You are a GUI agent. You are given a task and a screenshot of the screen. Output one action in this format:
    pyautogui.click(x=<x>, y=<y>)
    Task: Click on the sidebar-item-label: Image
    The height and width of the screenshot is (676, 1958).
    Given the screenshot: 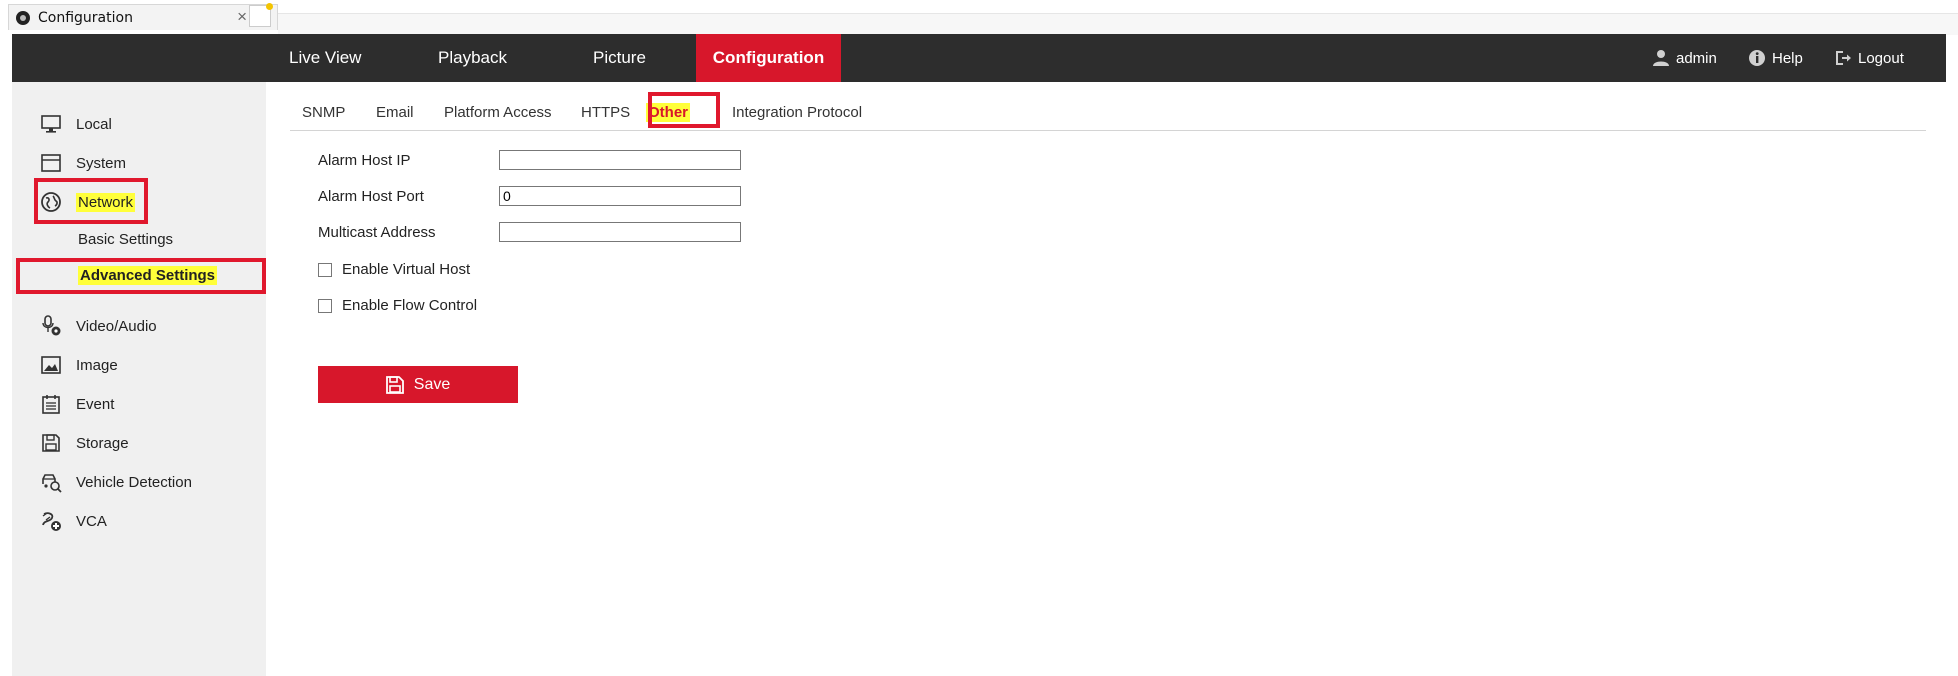 What is the action you would take?
    pyautogui.click(x=97, y=365)
    